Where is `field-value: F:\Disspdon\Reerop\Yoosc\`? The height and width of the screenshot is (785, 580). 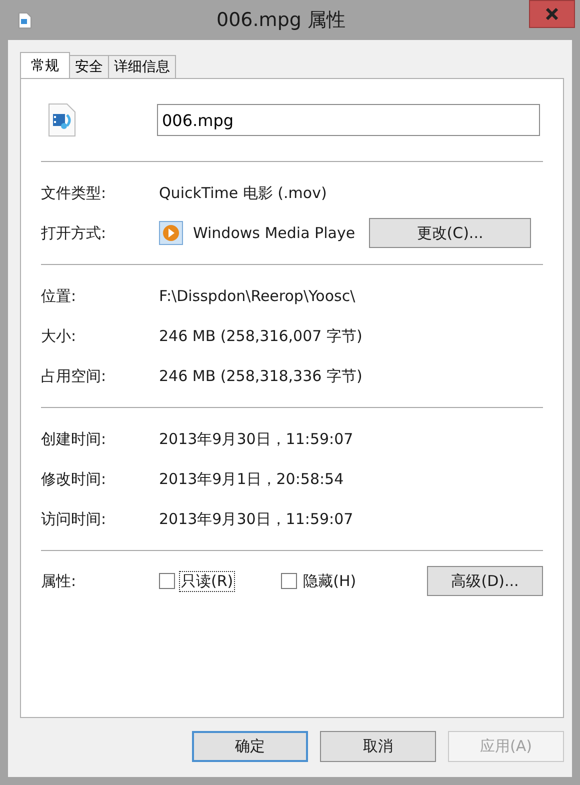 field-value: F:\Disspdon\Reerop\Yoosc\ is located at coordinates (257, 296).